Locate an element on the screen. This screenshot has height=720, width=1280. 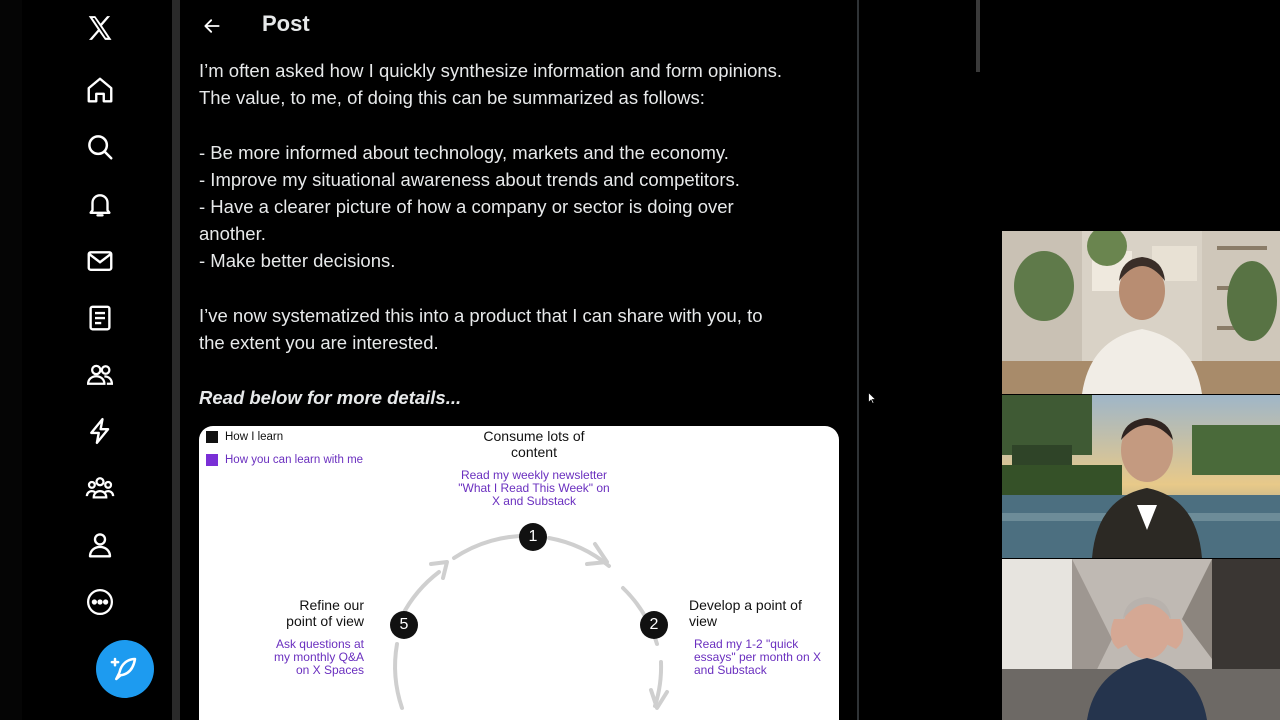
legend-label: How I learn is located at coordinates (254, 437).